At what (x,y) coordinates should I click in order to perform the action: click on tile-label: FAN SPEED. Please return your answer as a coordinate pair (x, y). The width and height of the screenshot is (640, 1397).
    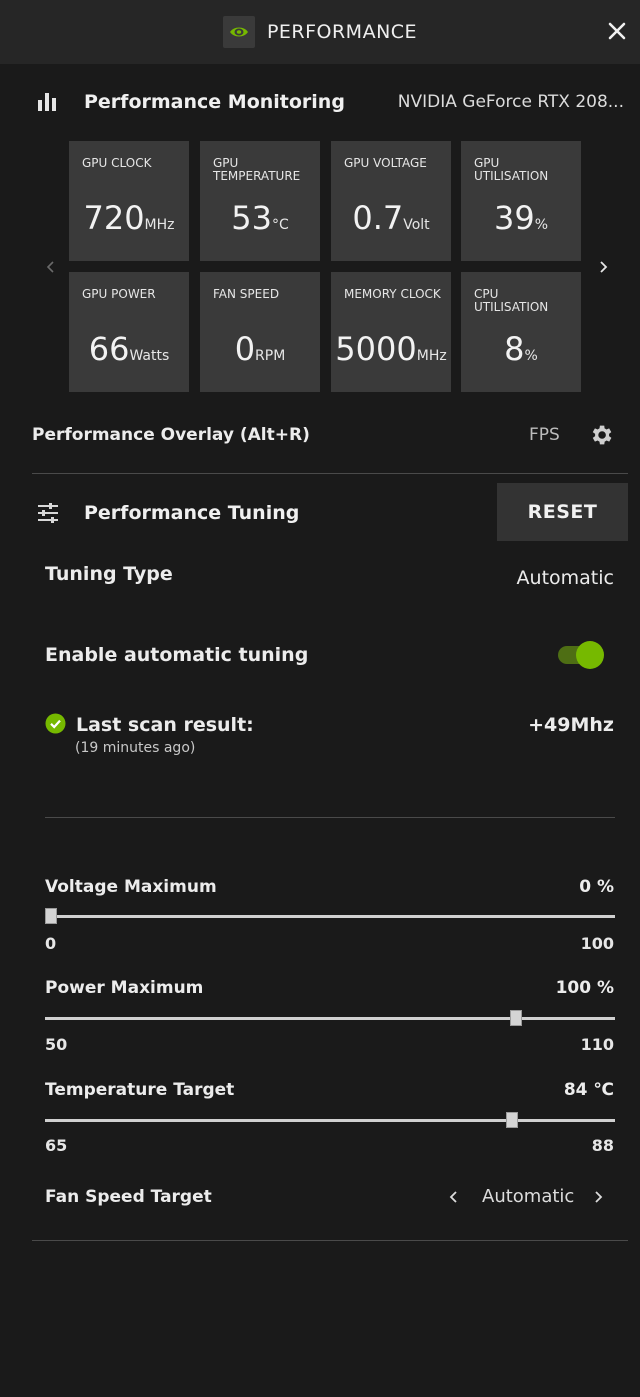
    Looking at the image, I should click on (246, 294).